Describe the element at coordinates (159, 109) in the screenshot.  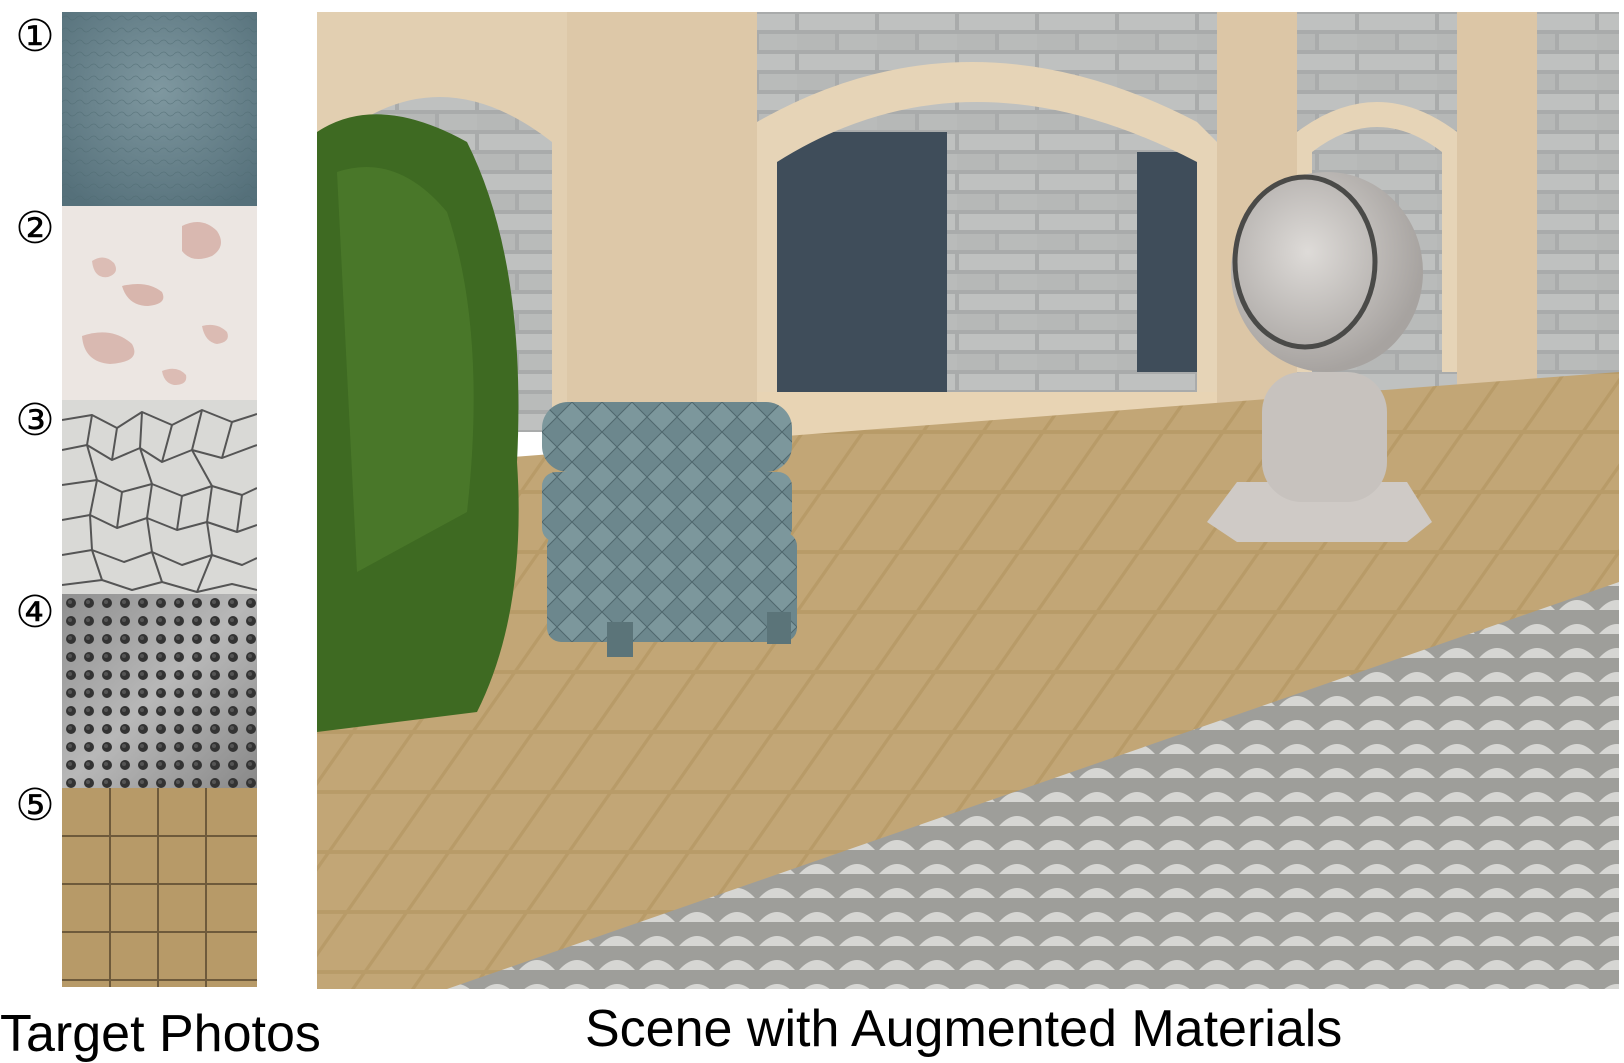
I see `target-photo-leather` at that location.